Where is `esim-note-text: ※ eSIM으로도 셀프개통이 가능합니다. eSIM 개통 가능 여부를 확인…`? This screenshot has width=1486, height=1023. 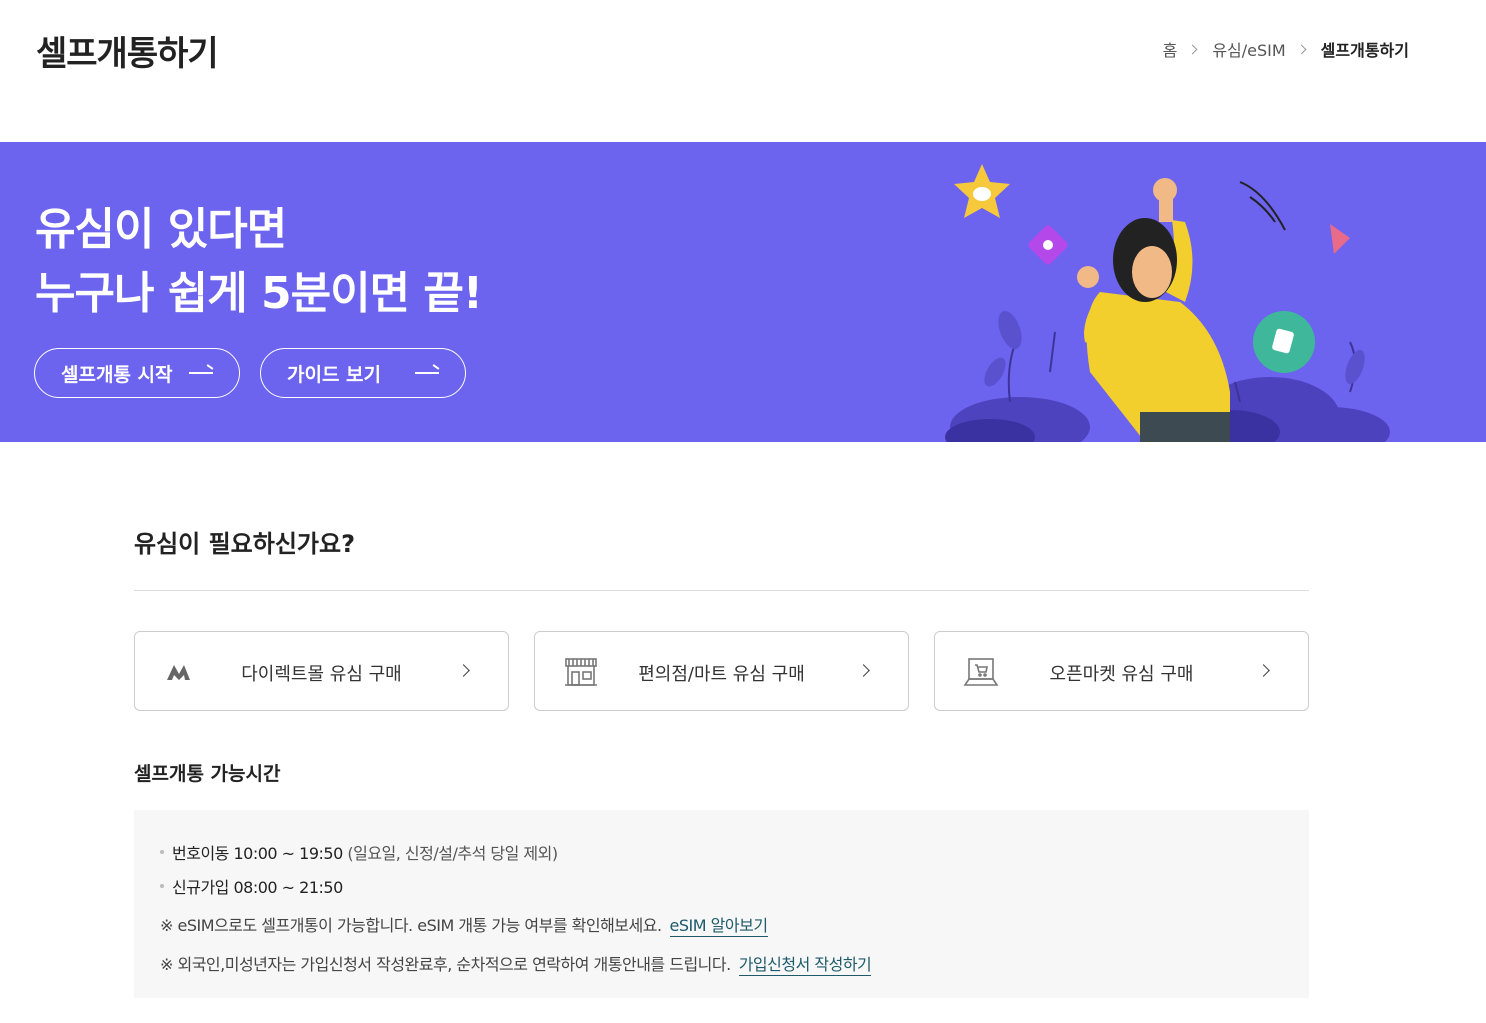 esim-note-text: ※ eSIM으로도 셀프개통이 가능합니다. eSIM 개통 가능 여부를 확인… is located at coordinates (411, 925).